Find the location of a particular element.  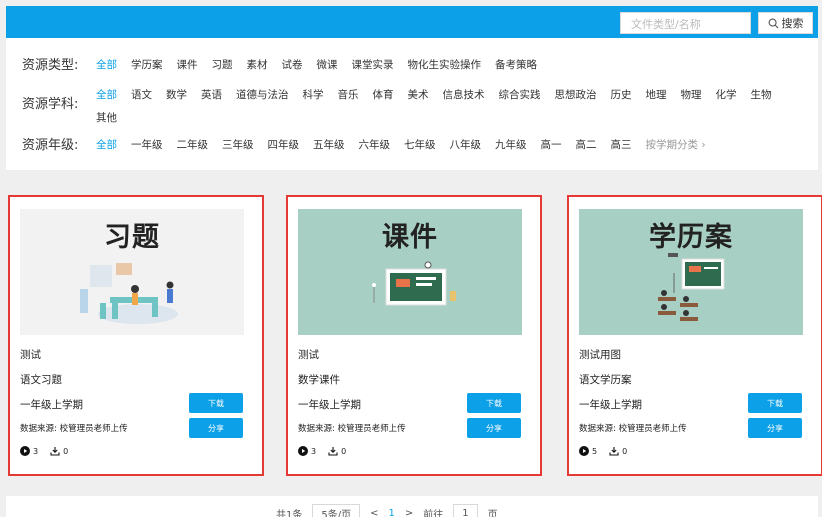

search-icon is located at coordinates (773, 23).